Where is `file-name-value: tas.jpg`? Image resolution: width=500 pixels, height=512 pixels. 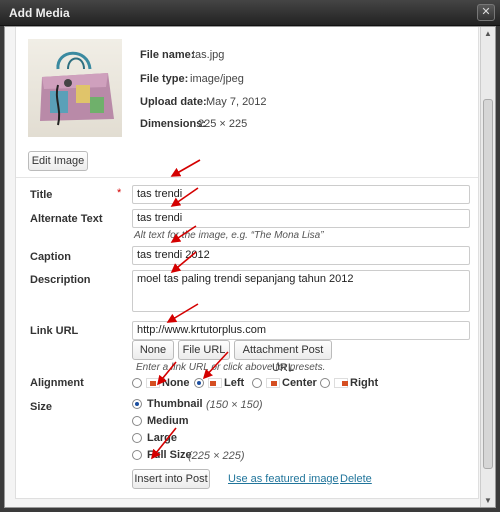
file-name-value: tas.jpg is located at coordinates (208, 55).